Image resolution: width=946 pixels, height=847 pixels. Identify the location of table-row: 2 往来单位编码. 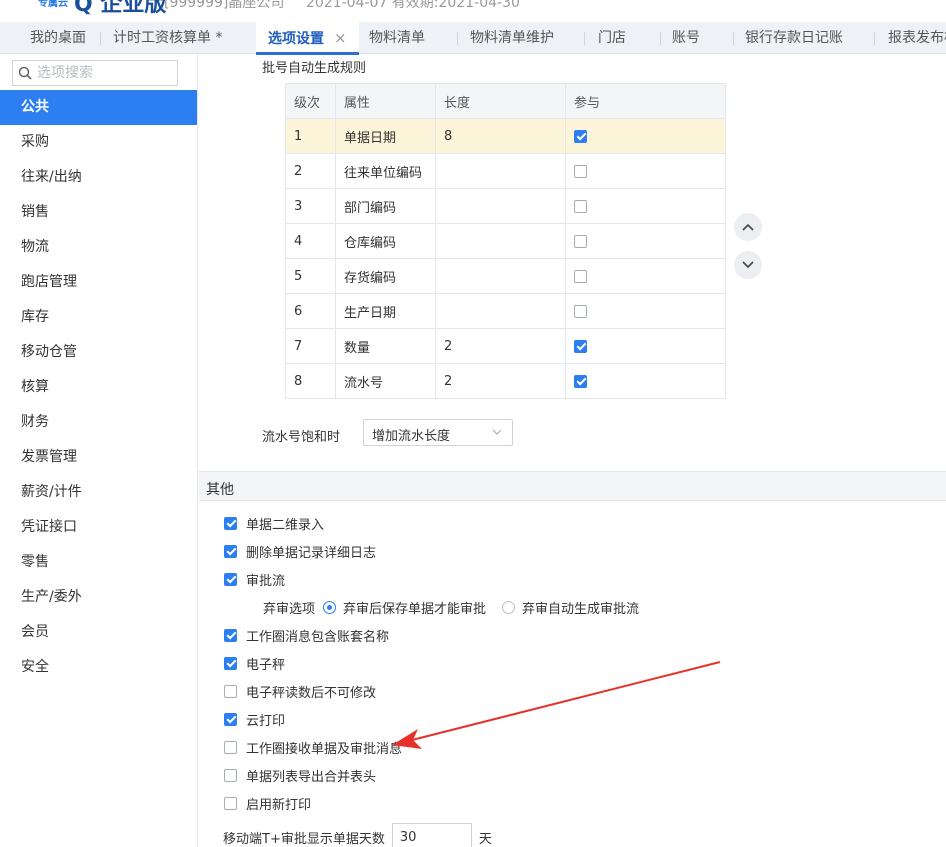
(505, 171).